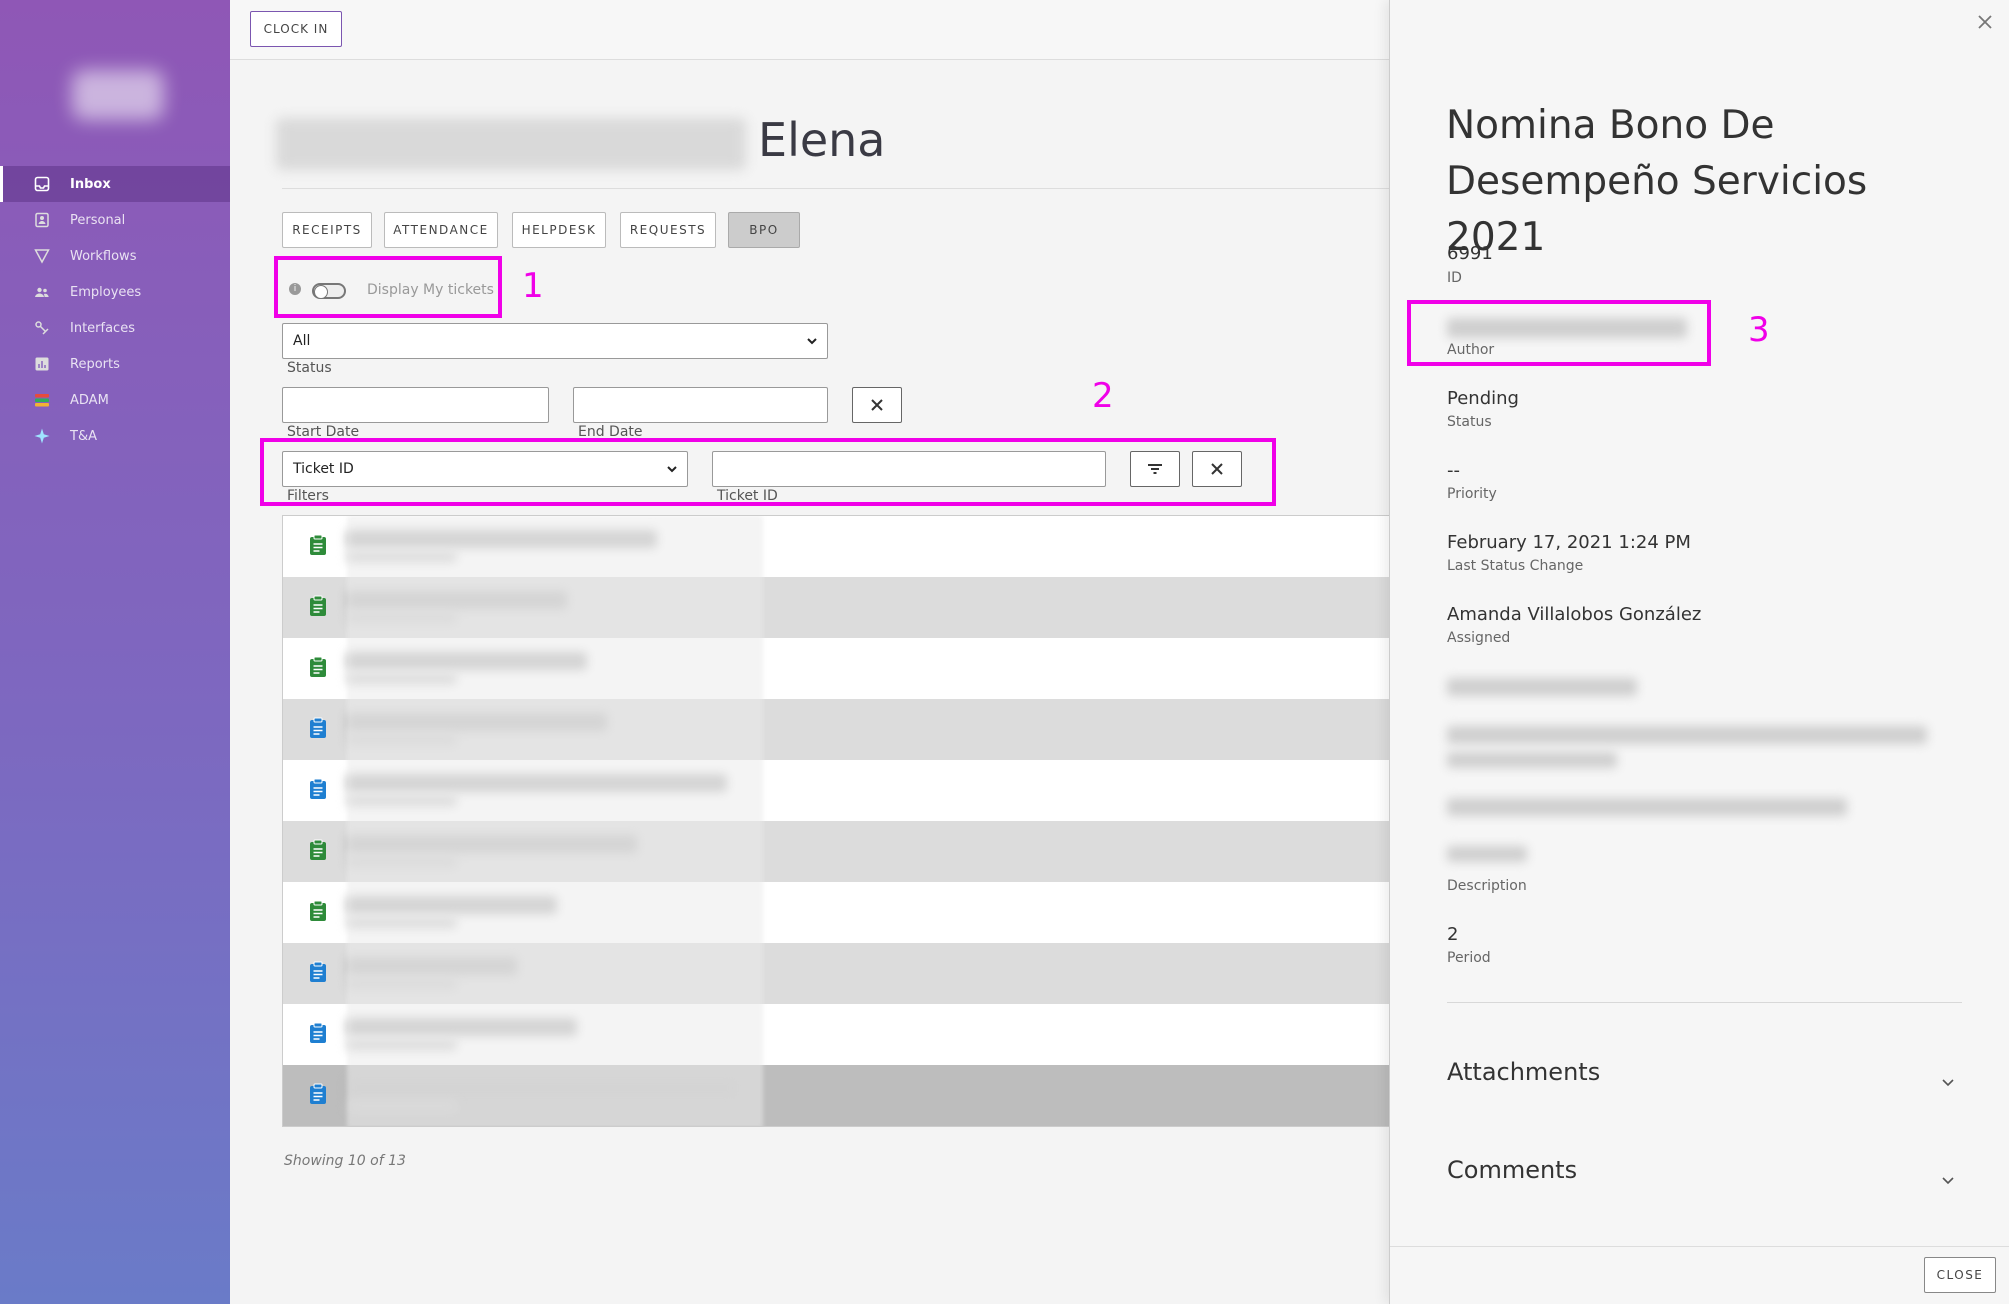 The height and width of the screenshot is (1304, 2009). What do you see at coordinates (42, 400) in the screenshot?
I see `stack-icon` at bounding box center [42, 400].